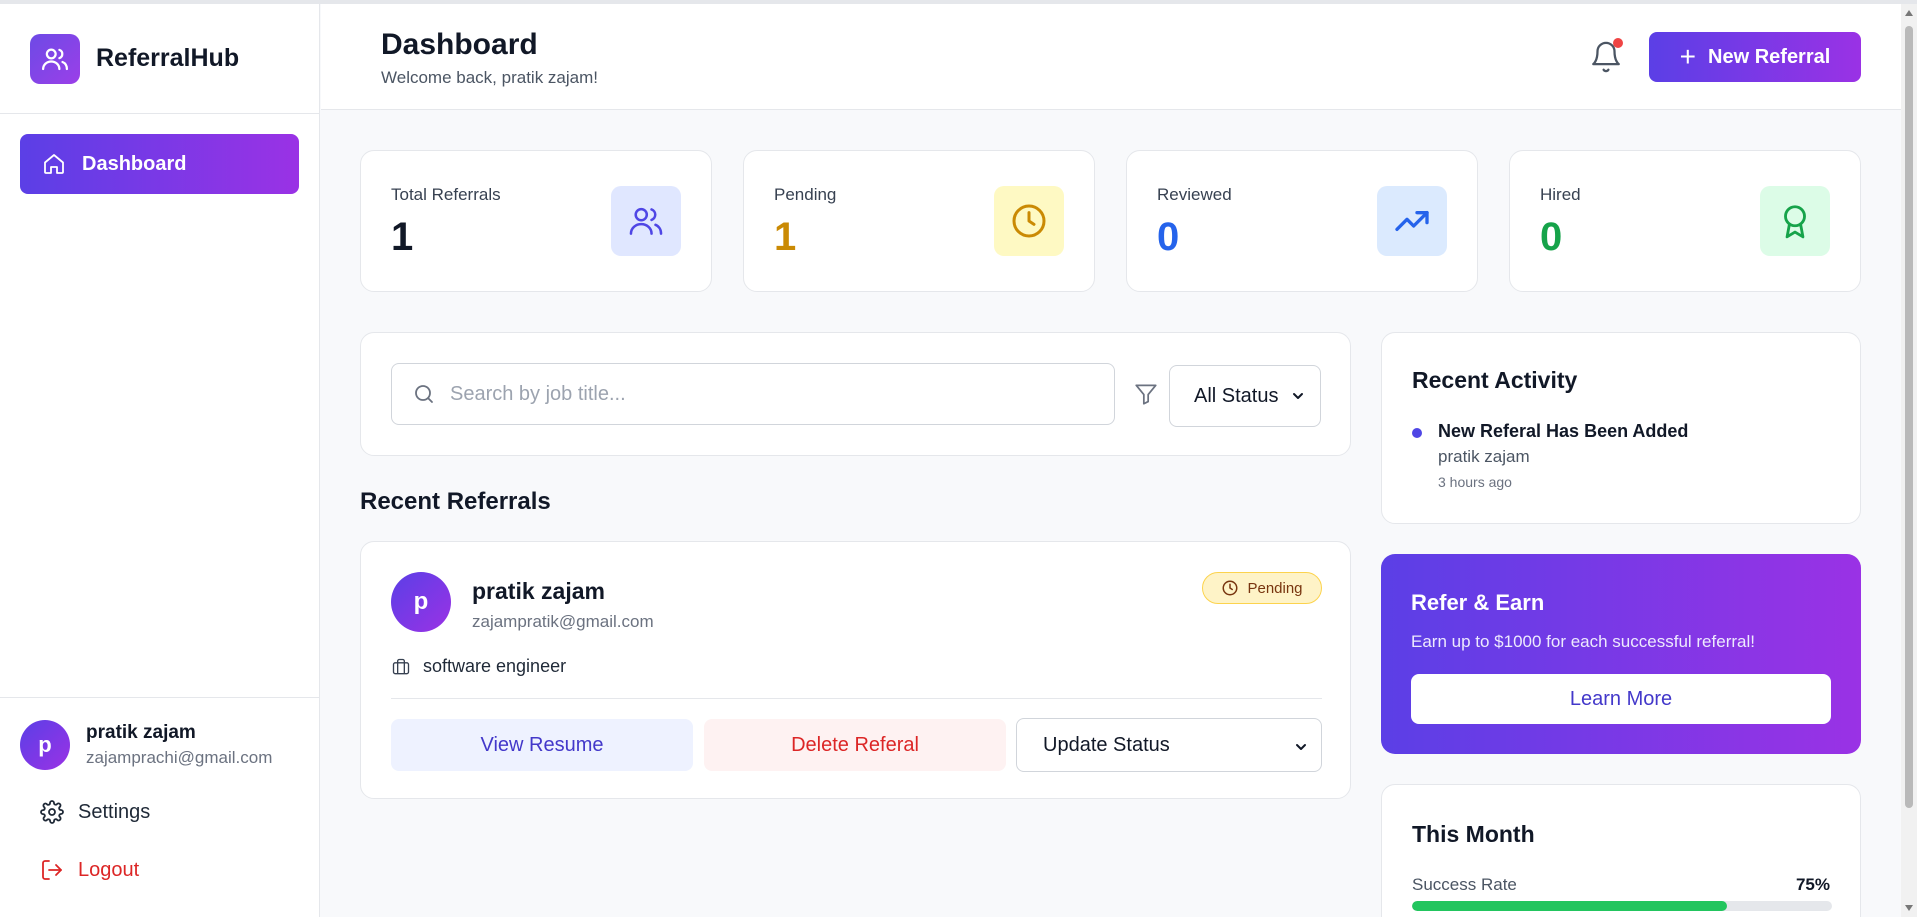 Image resolution: width=1917 pixels, height=917 pixels. I want to click on stat-card-total-referrals: Total Referrals 1, so click(536, 221).